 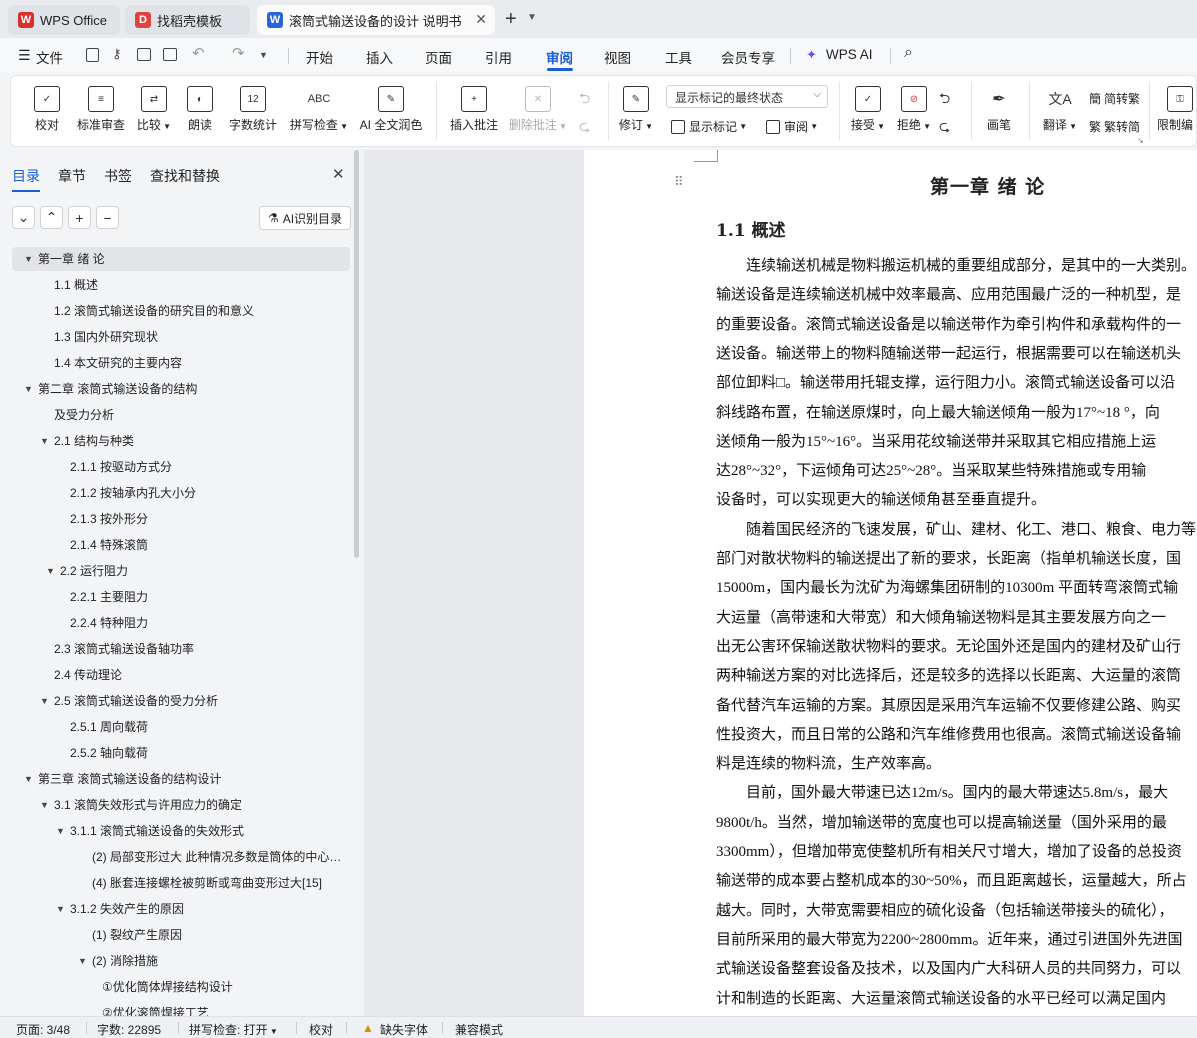 What do you see at coordinates (376, 20) in the screenshot?
I see `tab-document: W 滚筒式输送设备的设计 说明书 ✕` at bounding box center [376, 20].